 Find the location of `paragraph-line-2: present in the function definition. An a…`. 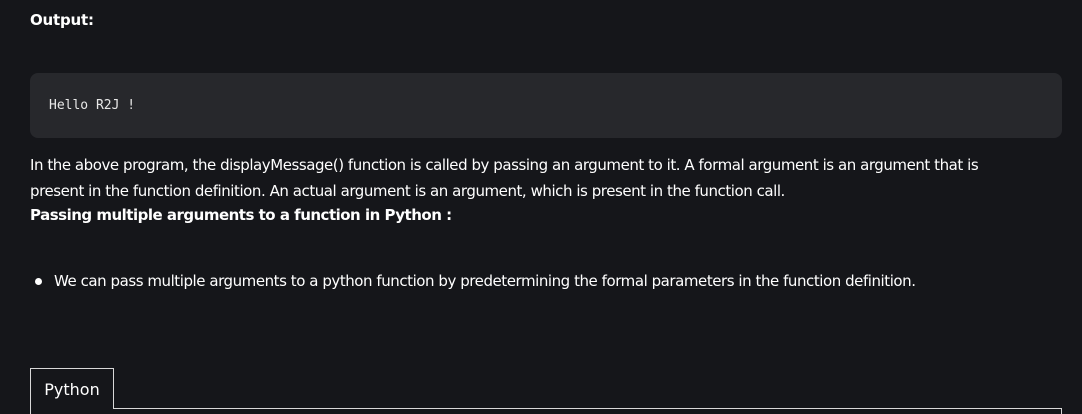

paragraph-line-2: present in the function definition. An a… is located at coordinates (407, 191).